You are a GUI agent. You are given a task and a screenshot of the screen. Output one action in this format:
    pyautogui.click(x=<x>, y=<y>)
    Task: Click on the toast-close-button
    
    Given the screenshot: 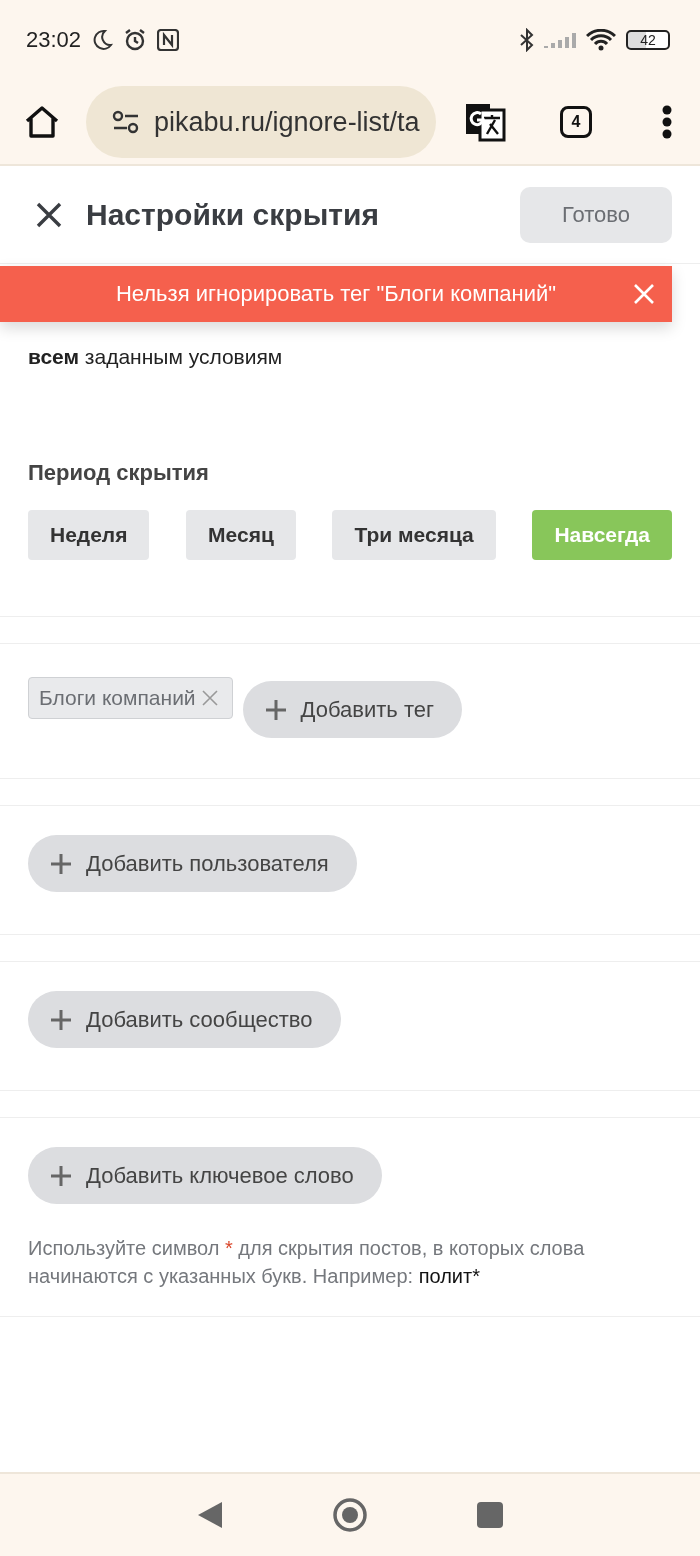 What is the action you would take?
    pyautogui.click(x=644, y=294)
    